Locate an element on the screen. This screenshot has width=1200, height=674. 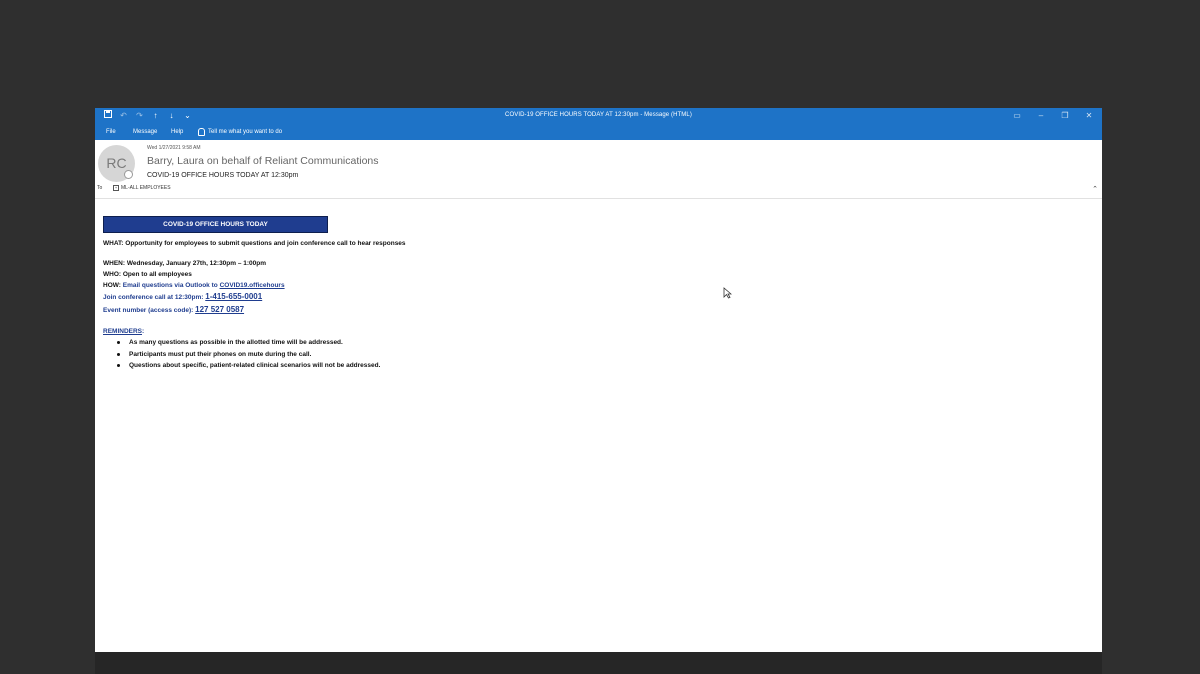
expand-group-icon: + is located at coordinates (116, 188).